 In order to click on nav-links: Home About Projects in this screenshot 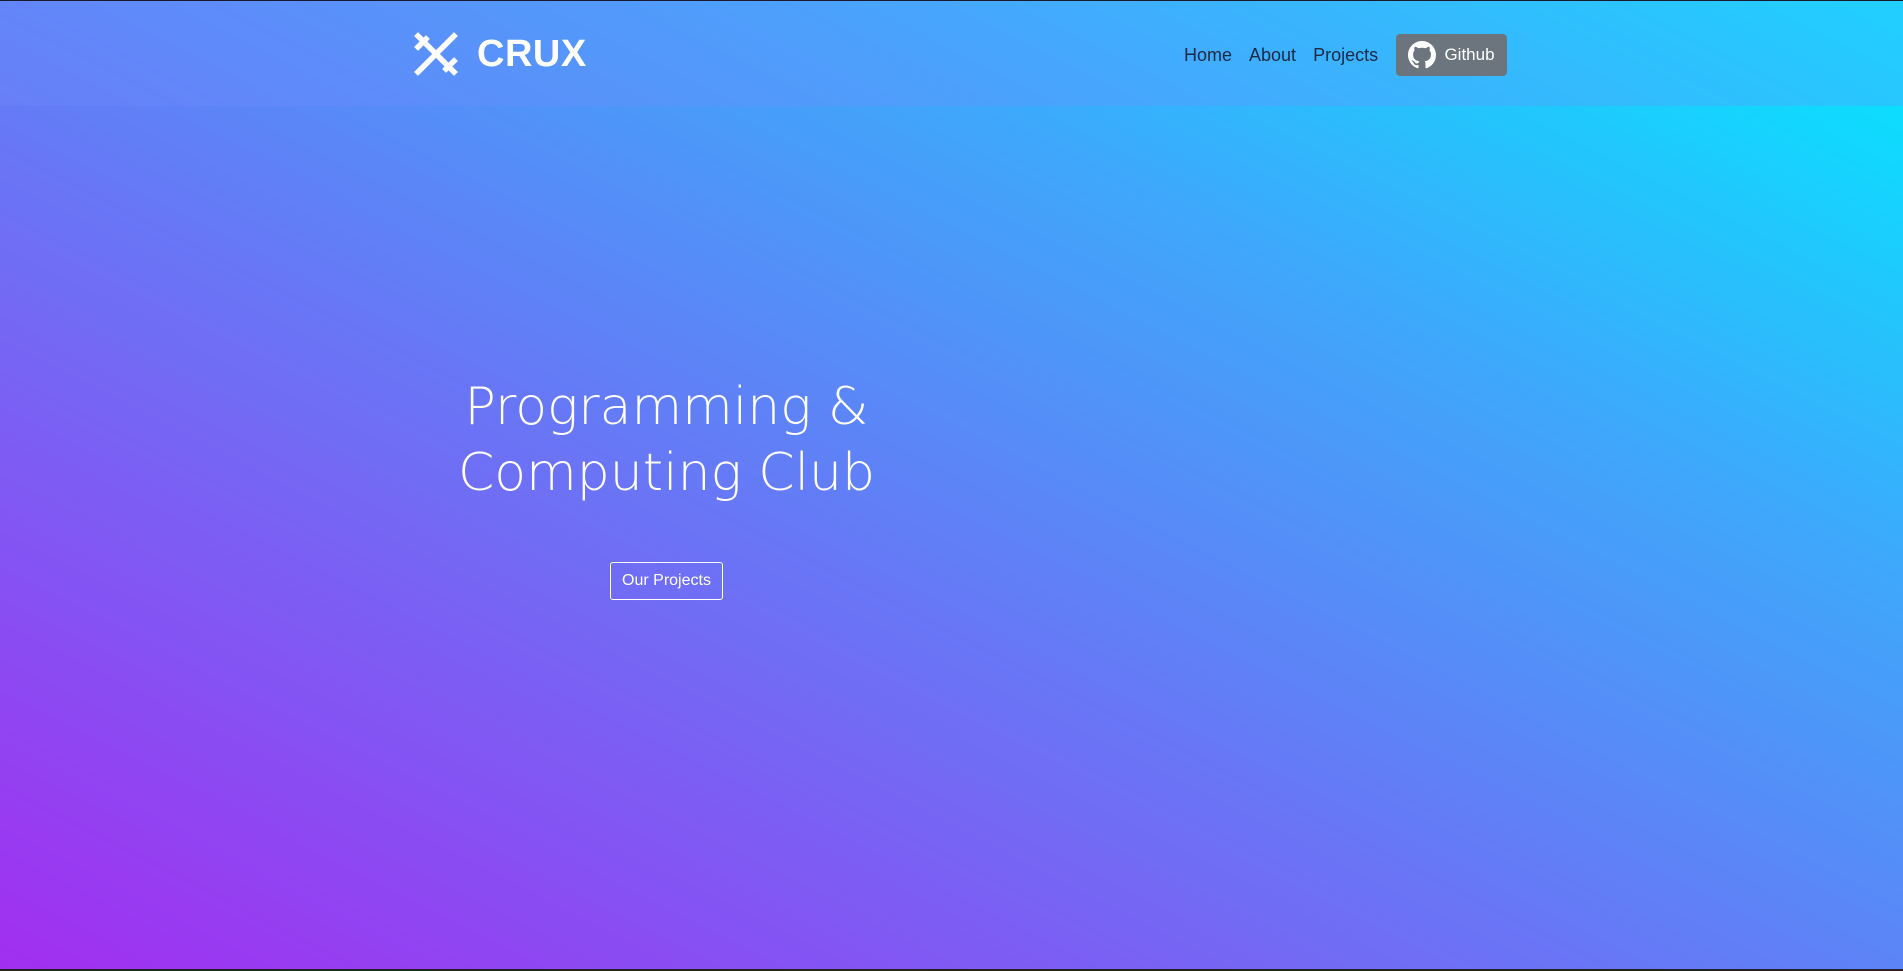, I will do `click(1281, 55)`.